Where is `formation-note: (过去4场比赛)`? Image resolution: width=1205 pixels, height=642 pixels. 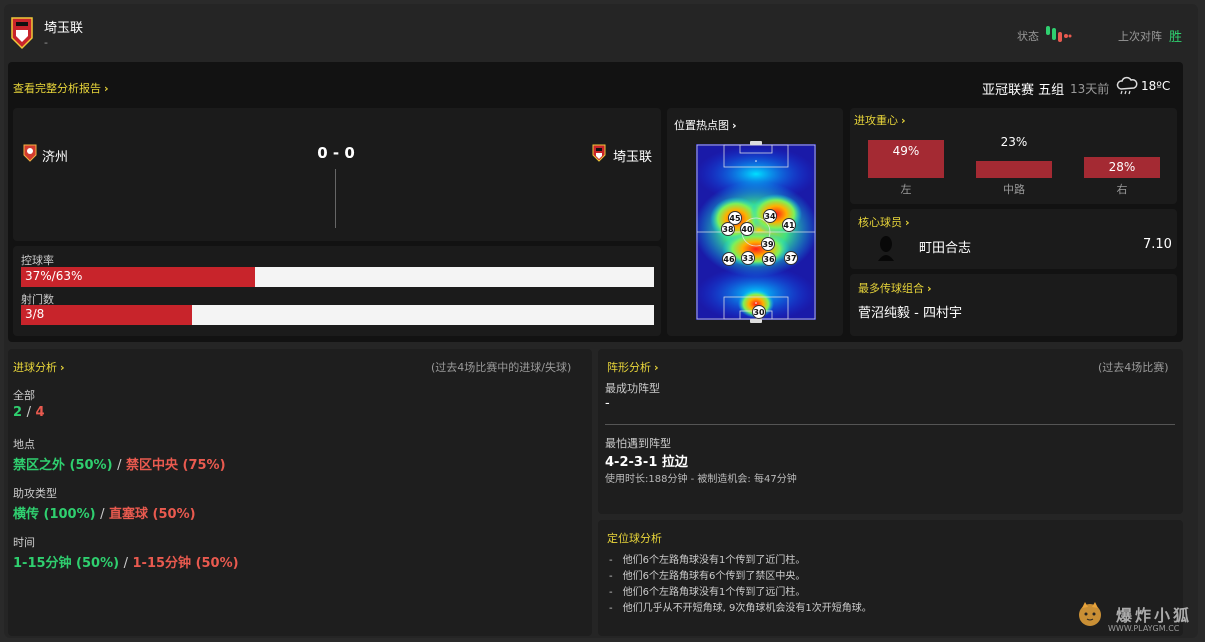
formation-note: (过去4场比赛) is located at coordinates (1133, 367).